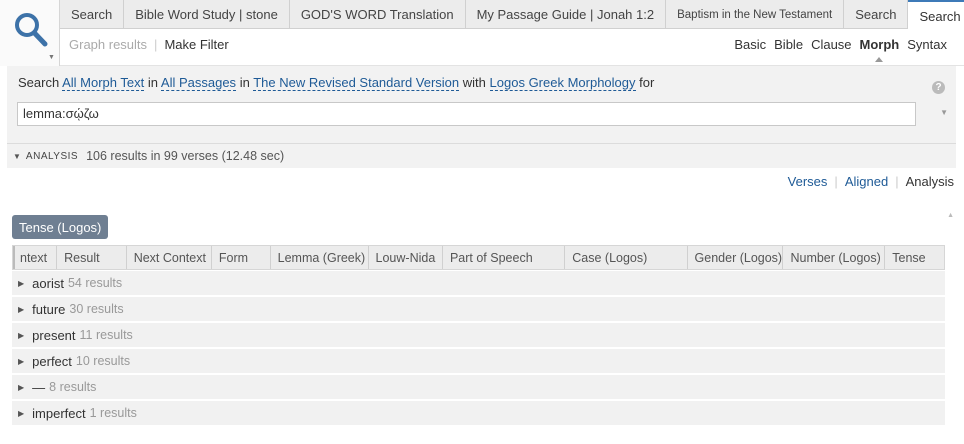  I want to click on tab-label: My Passage Guide | Jonah 1:2, so click(565, 14).